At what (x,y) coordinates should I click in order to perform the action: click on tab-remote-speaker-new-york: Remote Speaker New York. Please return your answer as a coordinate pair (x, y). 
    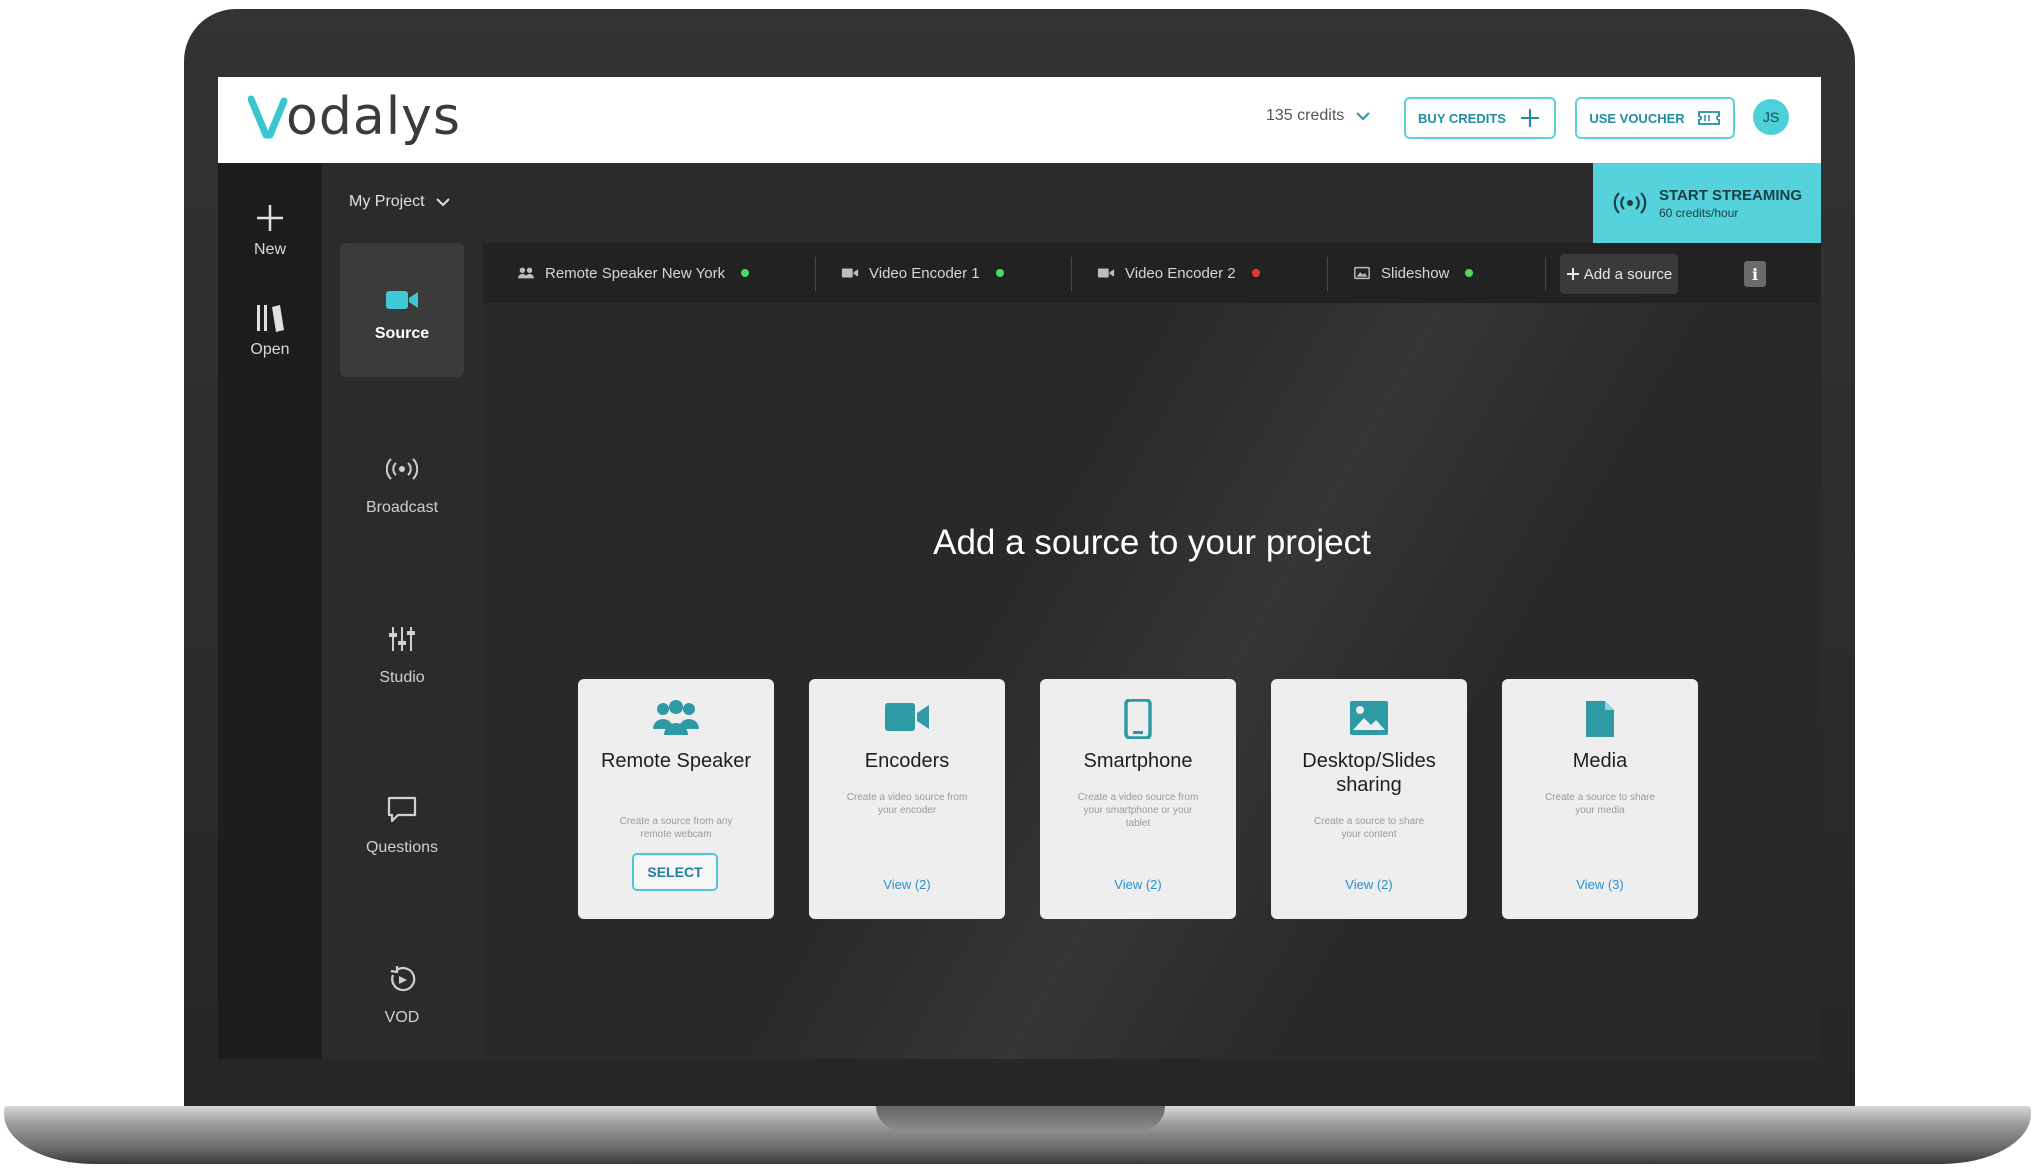
    Looking at the image, I should click on (633, 273).